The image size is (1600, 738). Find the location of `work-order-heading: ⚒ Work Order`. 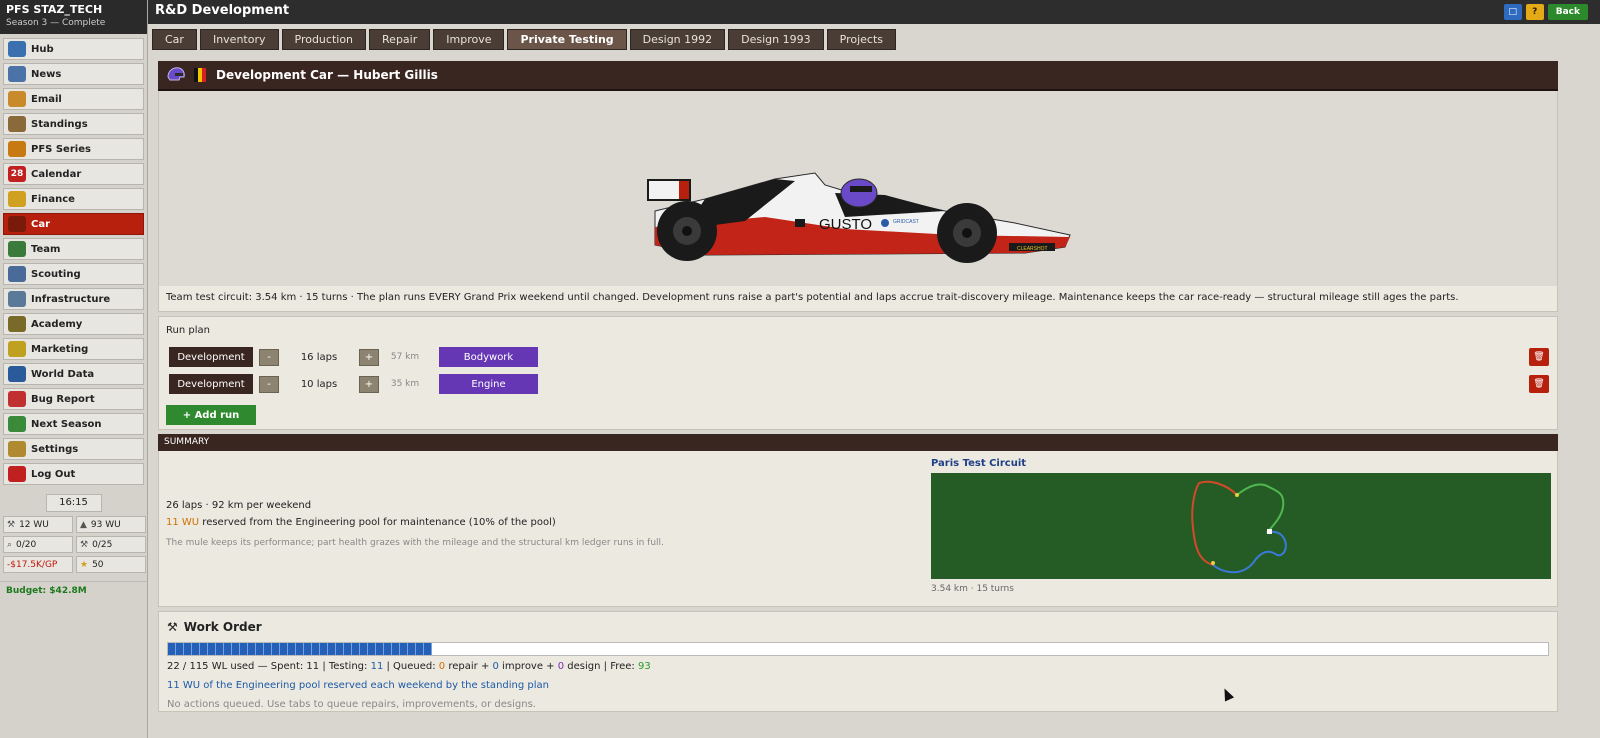

work-order-heading: ⚒ Work Order is located at coordinates (214, 627).